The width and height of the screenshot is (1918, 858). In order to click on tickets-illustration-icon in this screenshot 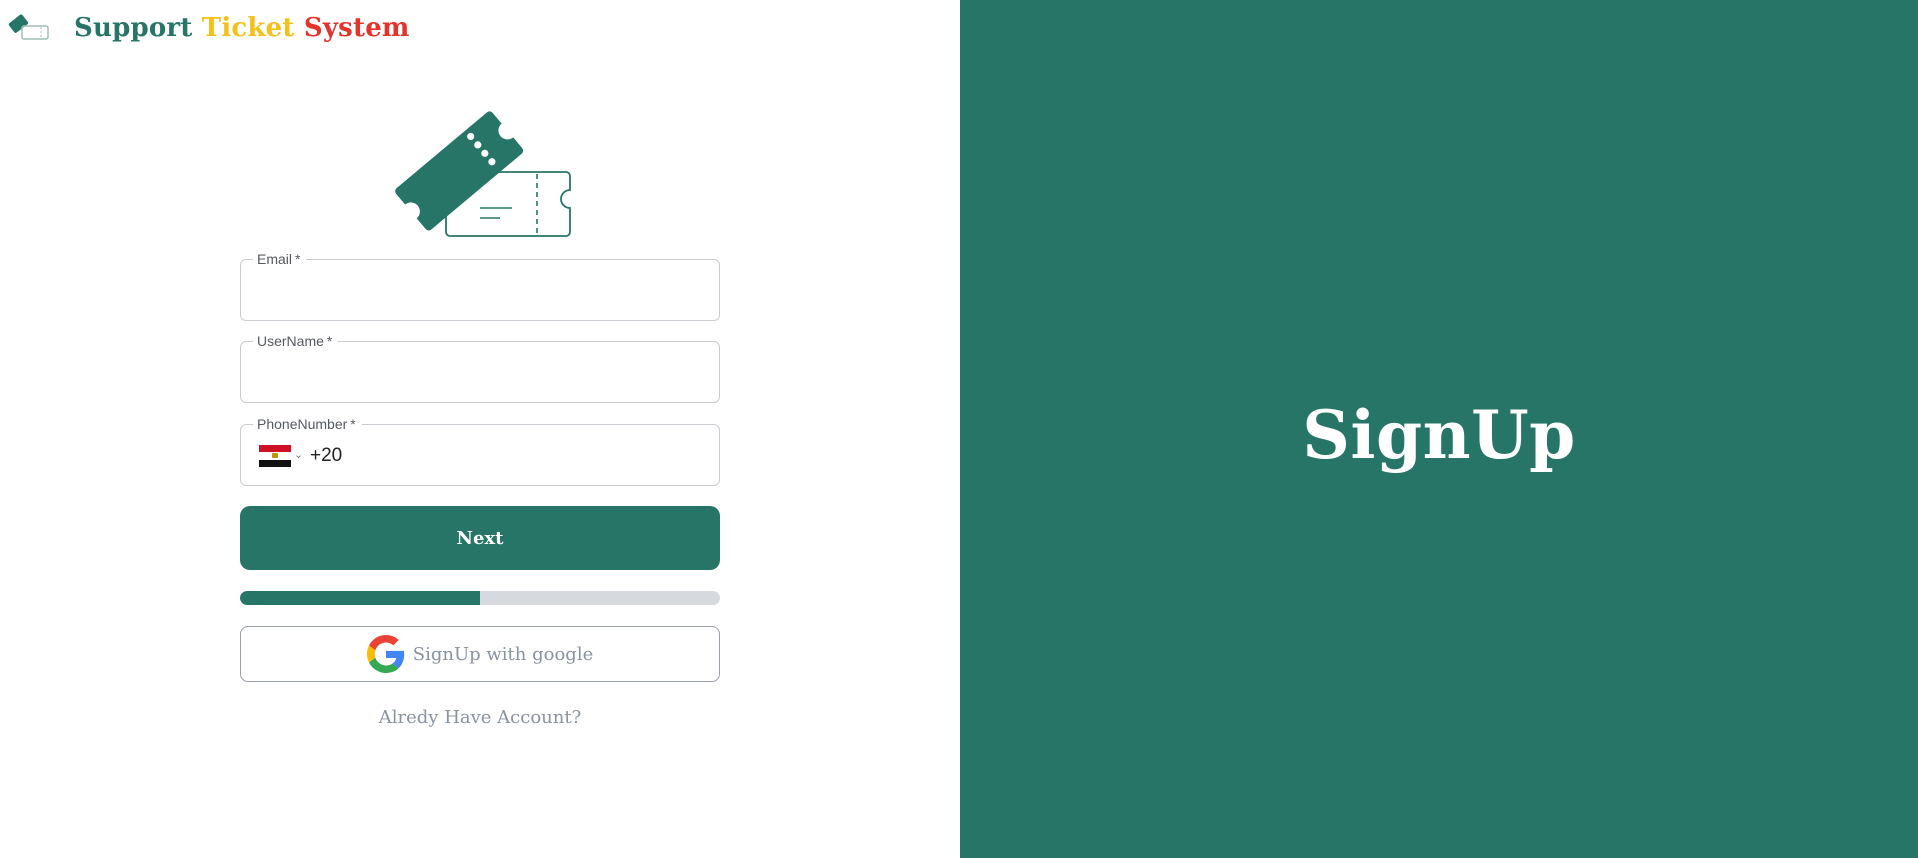, I will do `click(483, 174)`.